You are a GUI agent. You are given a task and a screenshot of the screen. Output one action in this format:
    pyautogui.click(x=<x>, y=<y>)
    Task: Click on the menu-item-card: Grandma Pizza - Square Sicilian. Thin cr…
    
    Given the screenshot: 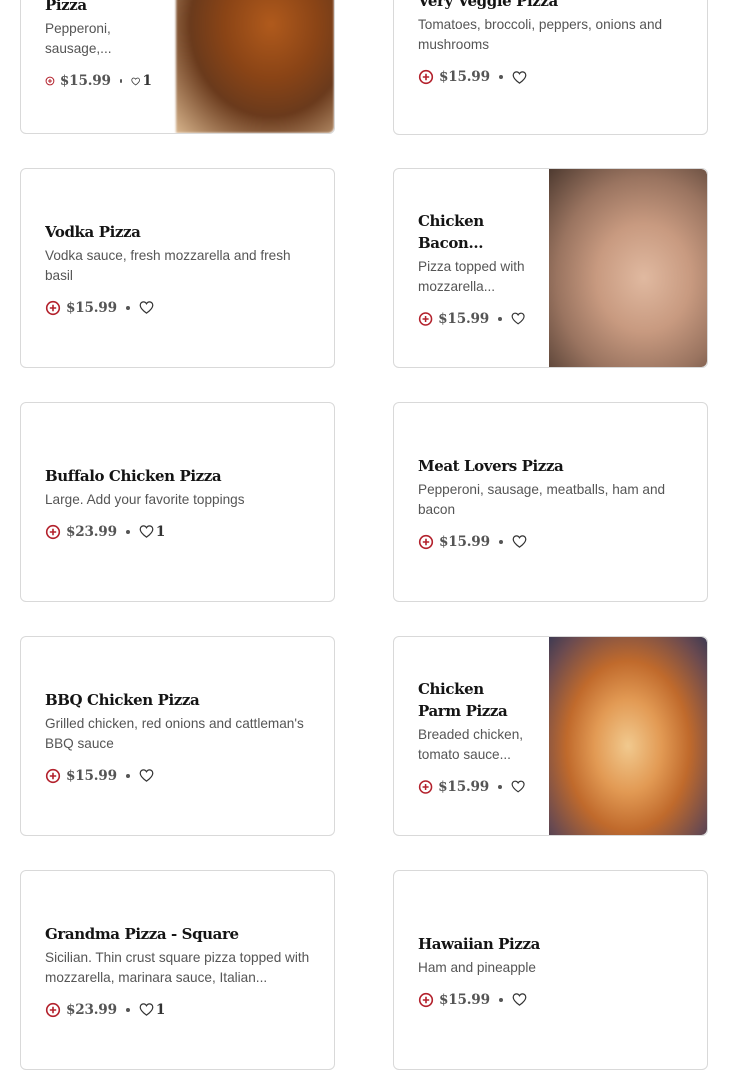 What is the action you would take?
    pyautogui.click(x=177, y=970)
    